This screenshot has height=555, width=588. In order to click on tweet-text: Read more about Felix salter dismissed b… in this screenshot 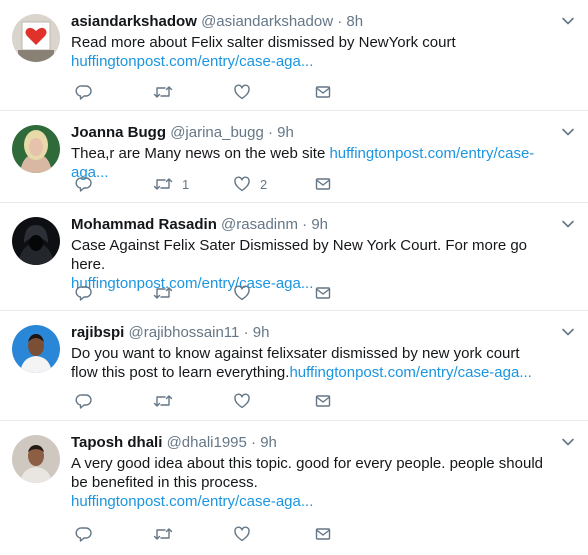, I will do `click(309, 52)`.